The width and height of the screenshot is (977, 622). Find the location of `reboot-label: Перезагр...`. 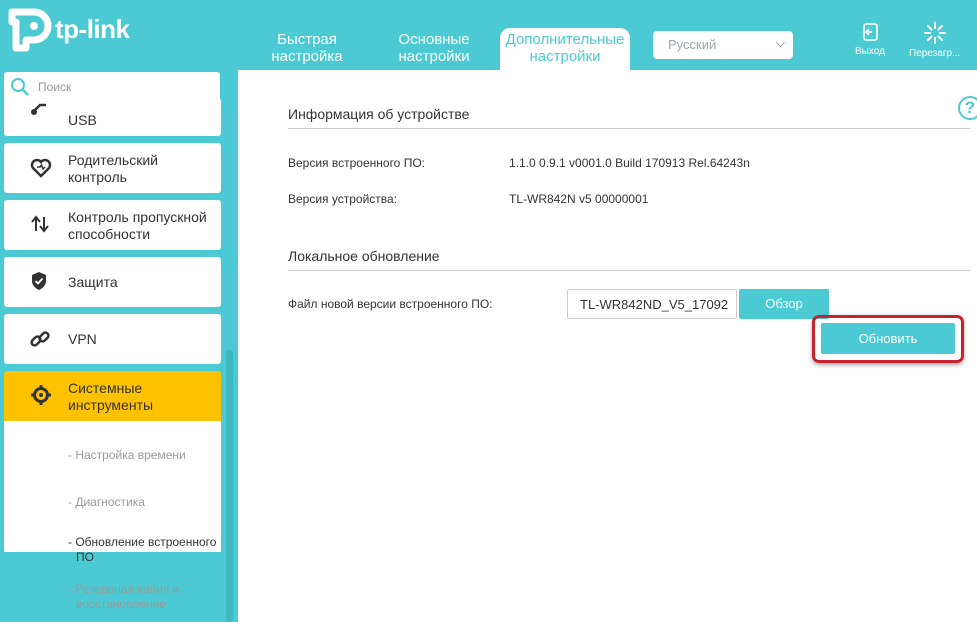

reboot-label: Перезагр... is located at coordinates (935, 53).